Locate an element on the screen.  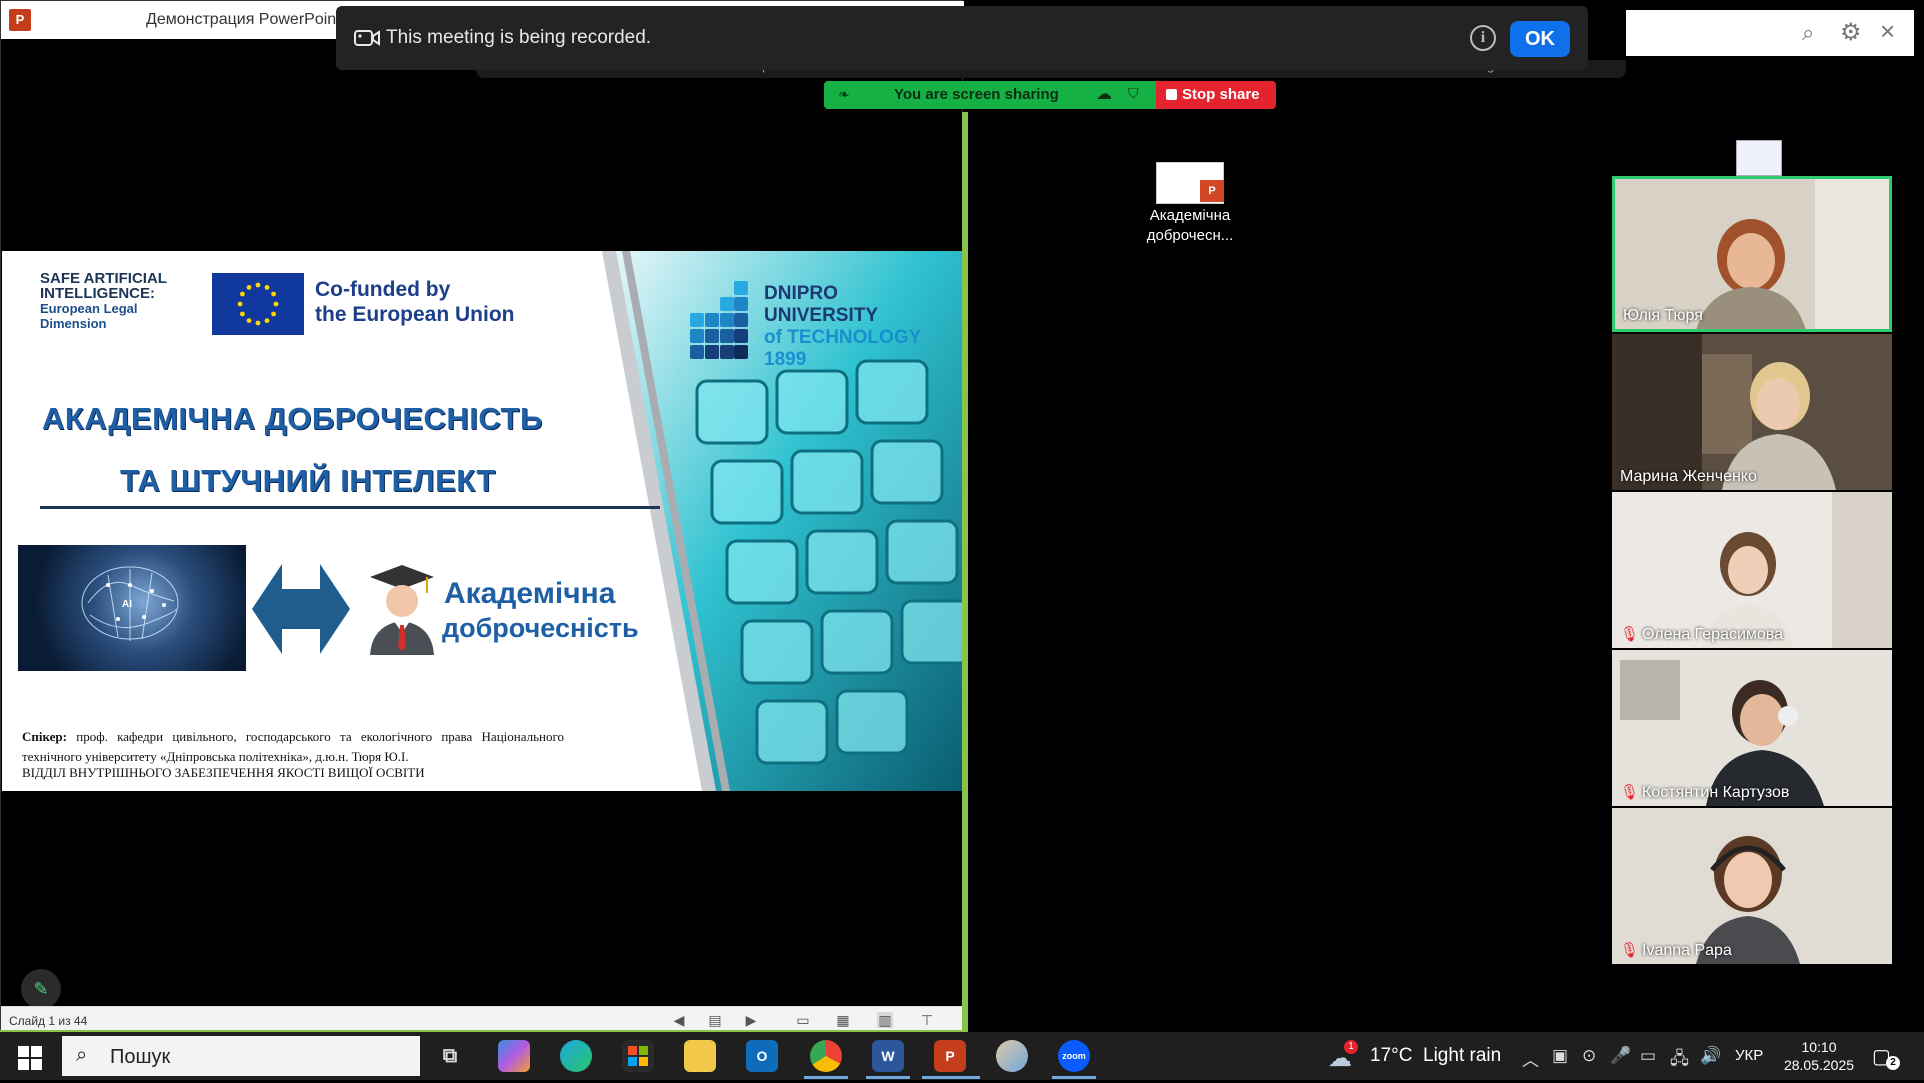
outlook-icon: O is located at coordinates (762, 1056).